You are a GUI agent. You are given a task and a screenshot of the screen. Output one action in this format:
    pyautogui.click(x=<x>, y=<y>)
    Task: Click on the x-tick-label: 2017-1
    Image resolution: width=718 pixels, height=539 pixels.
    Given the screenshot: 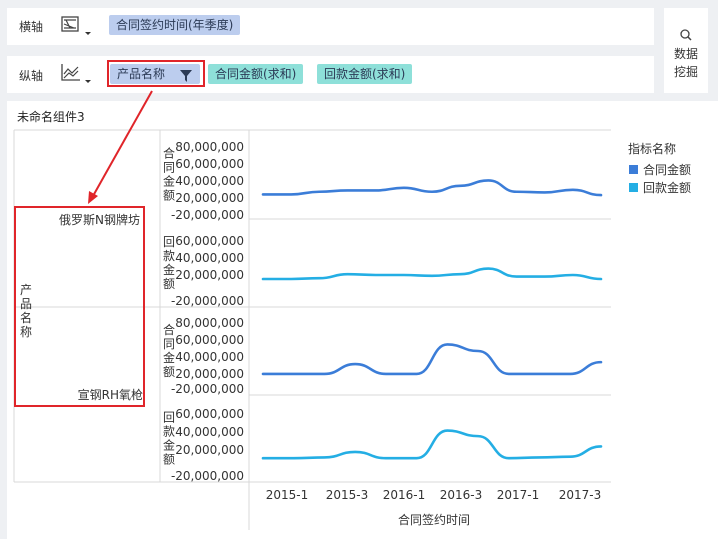 What is the action you would take?
    pyautogui.click(x=518, y=495)
    